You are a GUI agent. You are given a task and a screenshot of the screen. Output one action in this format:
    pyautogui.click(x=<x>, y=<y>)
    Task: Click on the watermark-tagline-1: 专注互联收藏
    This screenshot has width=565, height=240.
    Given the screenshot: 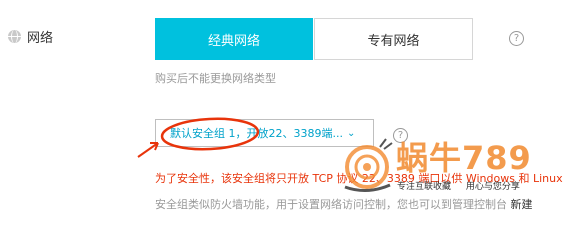 What is the action you would take?
    pyautogui.click(x=424, y=187)
    